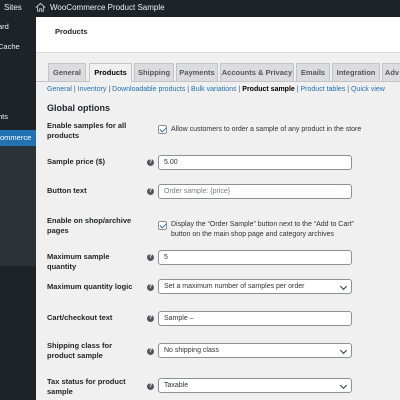  What do you see at coordinates (13, 7) in the screenshot?
I see `admin-bar-sites-link: Sites` at bounding box center [13, 7].